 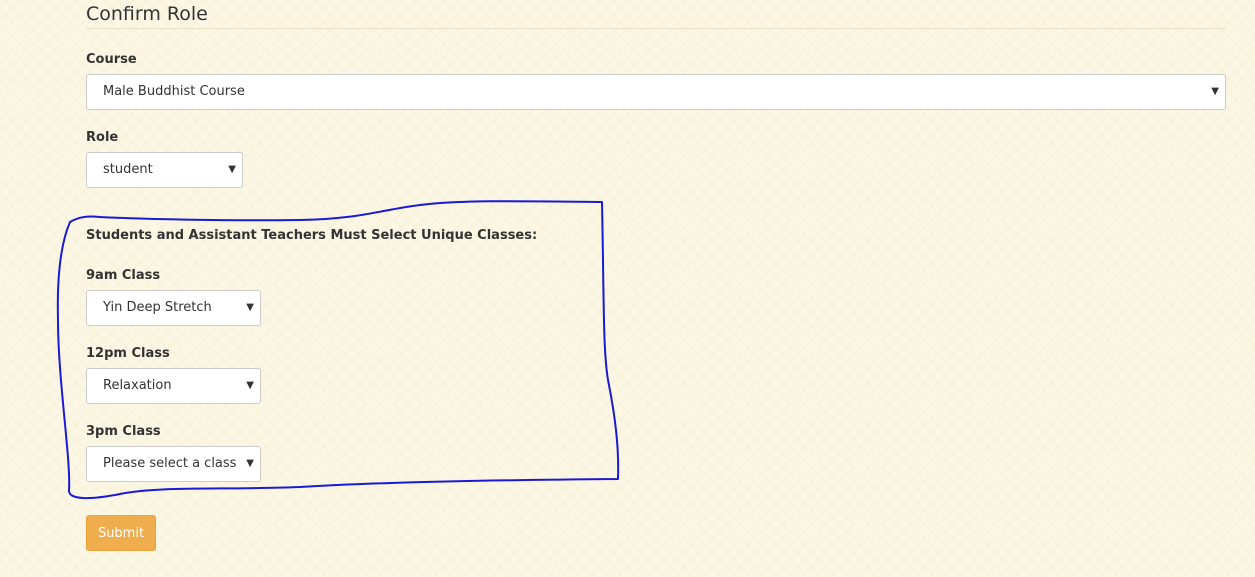 I want to click on class-12pm-select: Relaxation ▼, so click(x=173, y=386).